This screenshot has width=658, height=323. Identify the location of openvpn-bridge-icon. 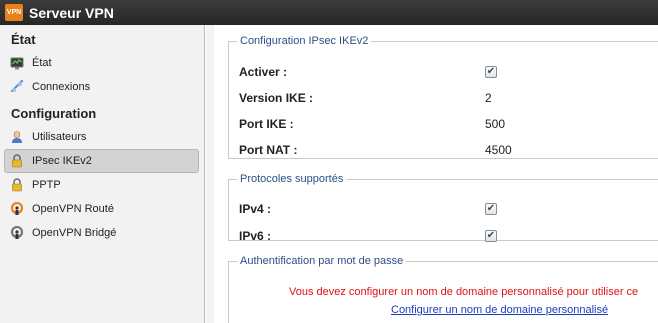
(17, 233).